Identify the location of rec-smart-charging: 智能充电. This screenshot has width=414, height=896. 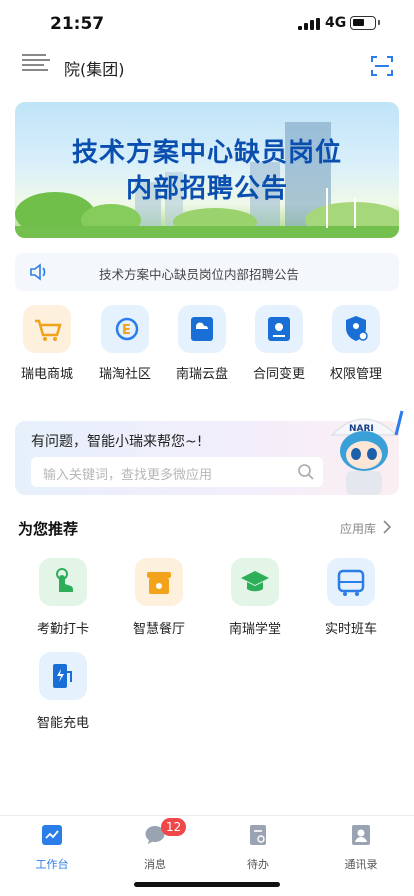
(63, 691).